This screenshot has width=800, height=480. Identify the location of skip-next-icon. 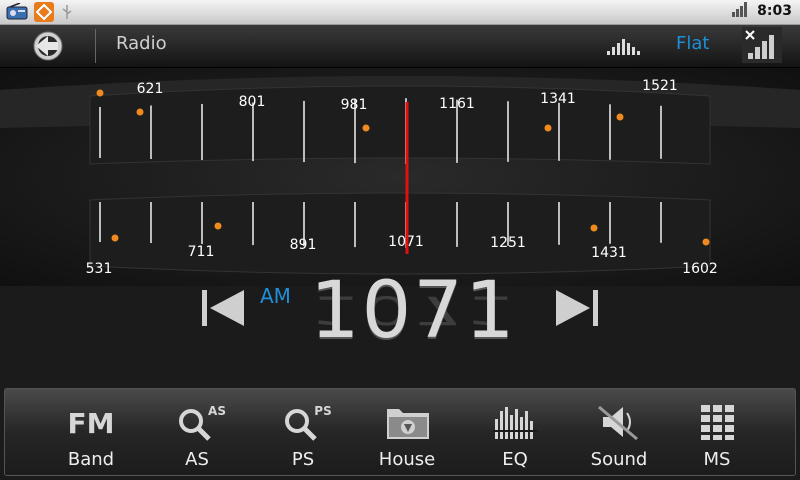
(577, 308).